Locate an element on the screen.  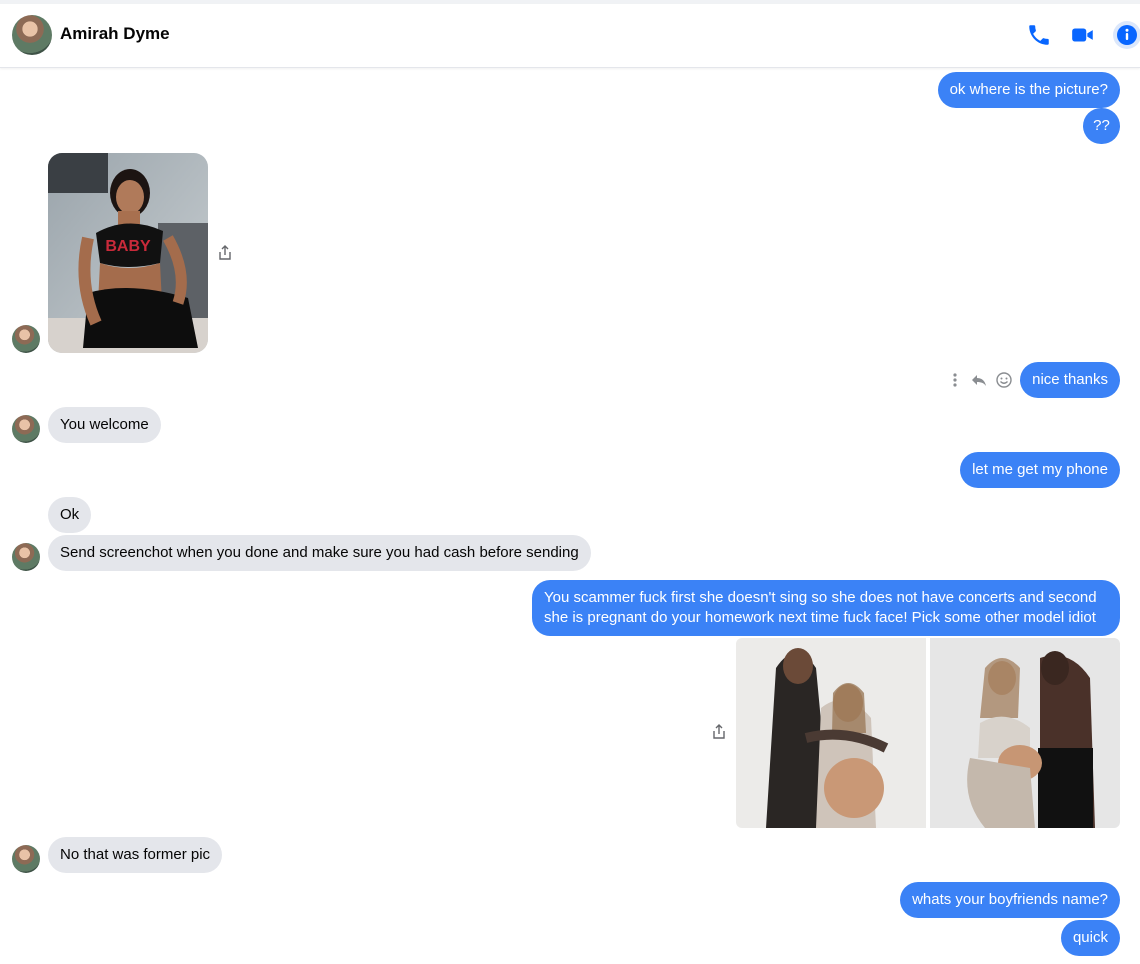
outgoing-message: ok where is the picture? is located at coordinates (1028, 90).